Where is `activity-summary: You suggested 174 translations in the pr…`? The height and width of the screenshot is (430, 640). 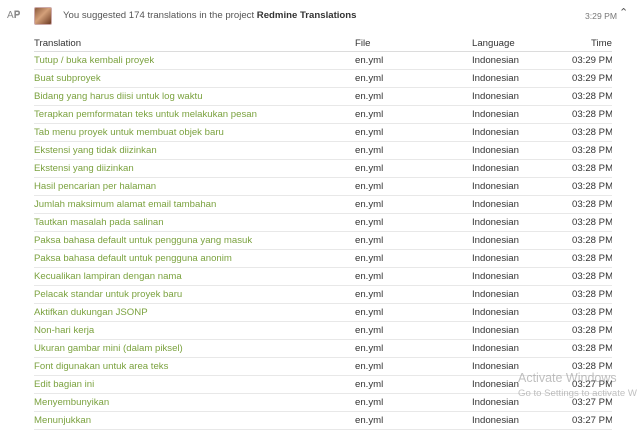 activity-summary: You suggested 174 translations in the pr… is located at coordinates (210, 15).